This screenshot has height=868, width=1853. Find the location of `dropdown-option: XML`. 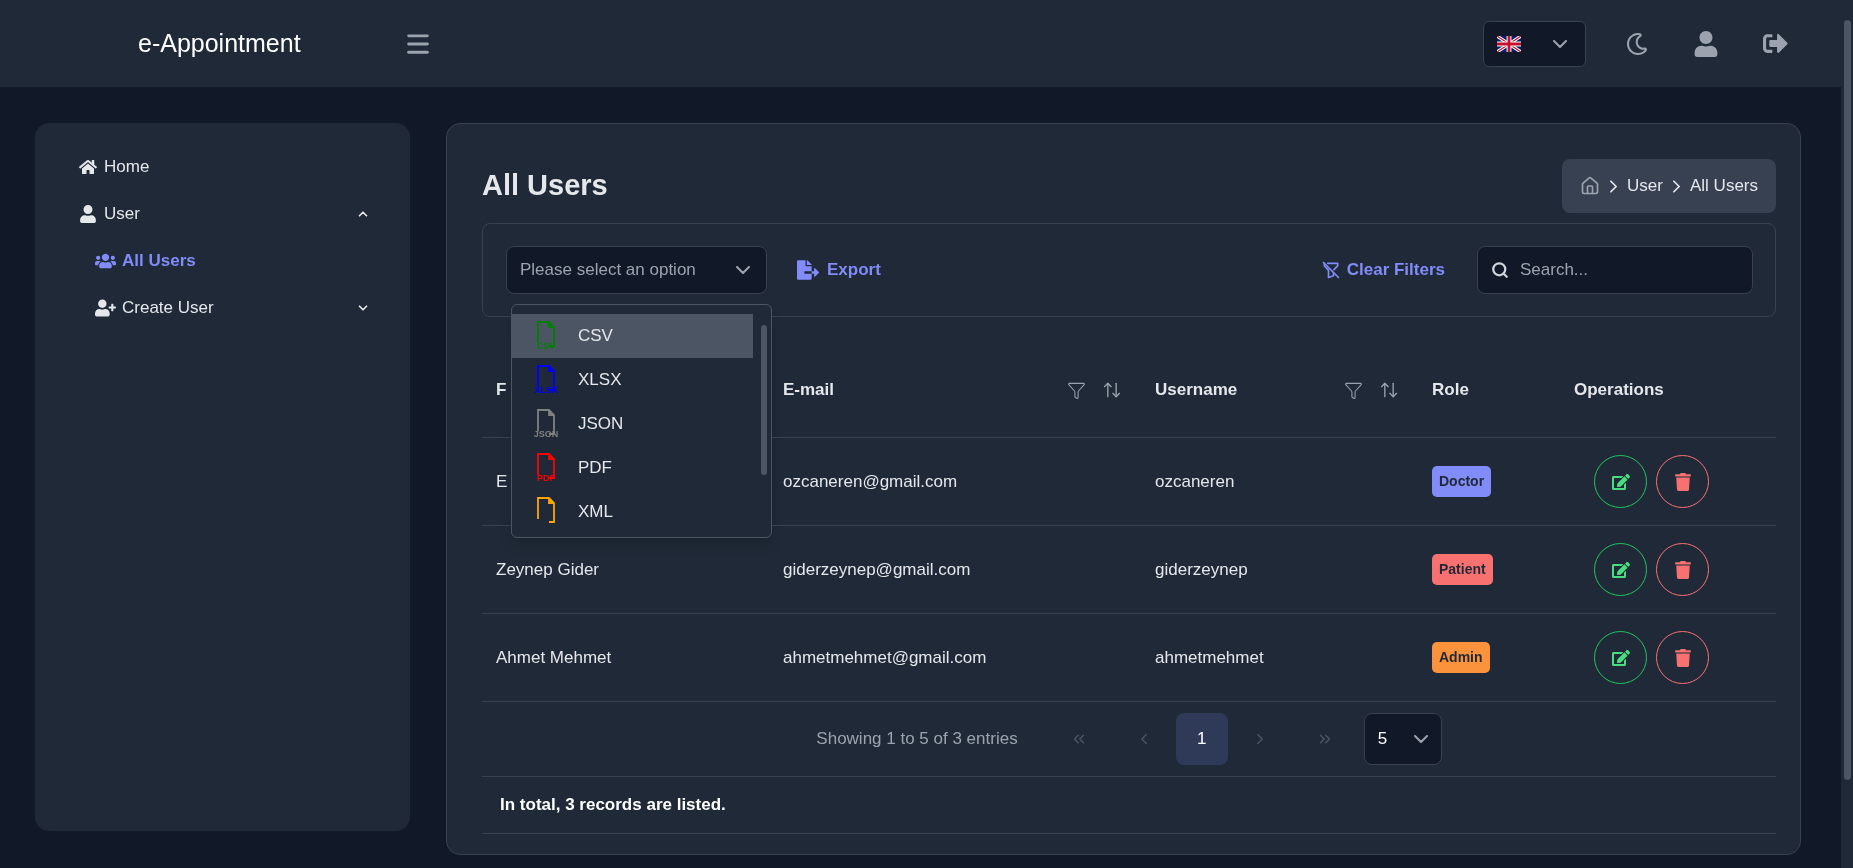

dropdown-option: XML is located at coordinates (632, 512).